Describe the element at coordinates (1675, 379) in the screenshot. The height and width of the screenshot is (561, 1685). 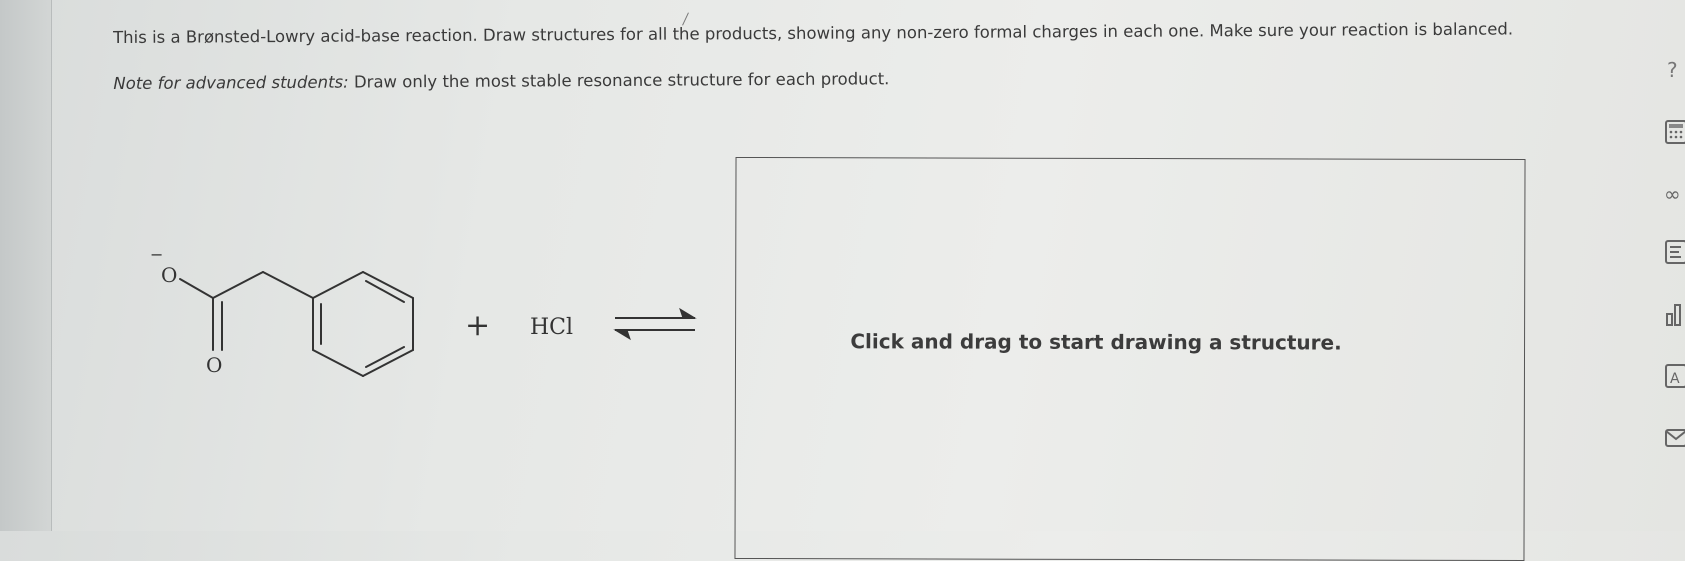
I see `svg-text: A` at that location.